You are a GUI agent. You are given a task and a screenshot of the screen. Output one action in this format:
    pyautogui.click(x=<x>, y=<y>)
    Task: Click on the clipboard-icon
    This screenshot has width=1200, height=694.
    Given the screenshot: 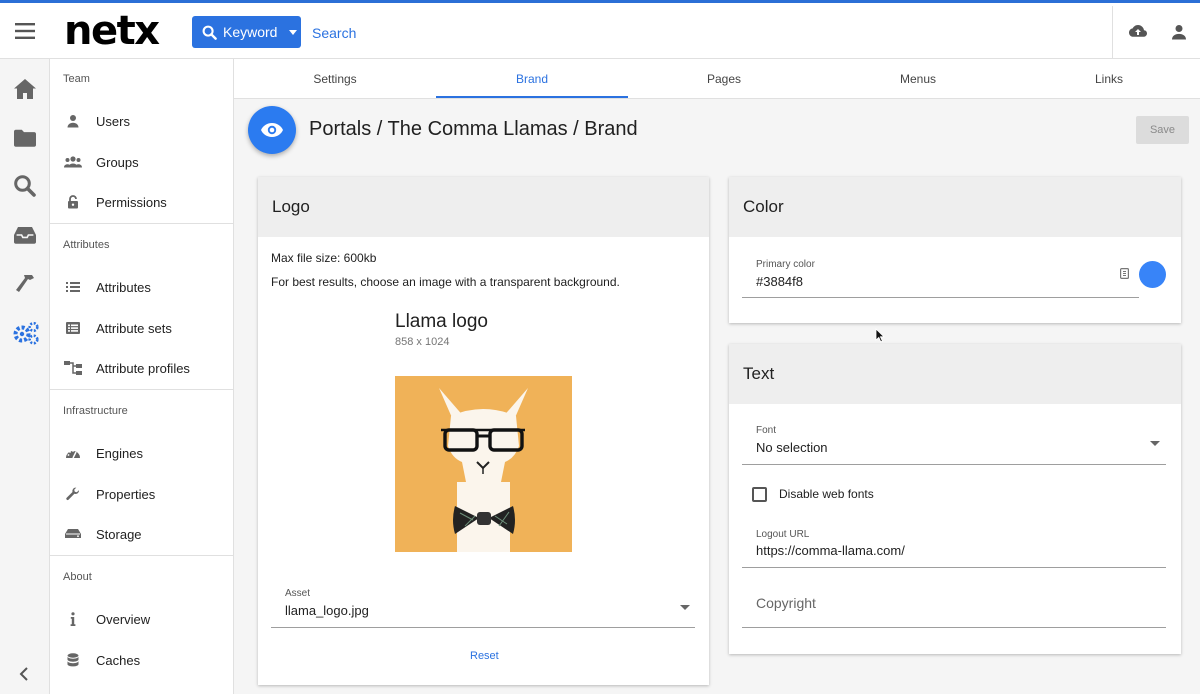 What is the action you would take?
    pyautogui.click(x=1124, y=273)
    